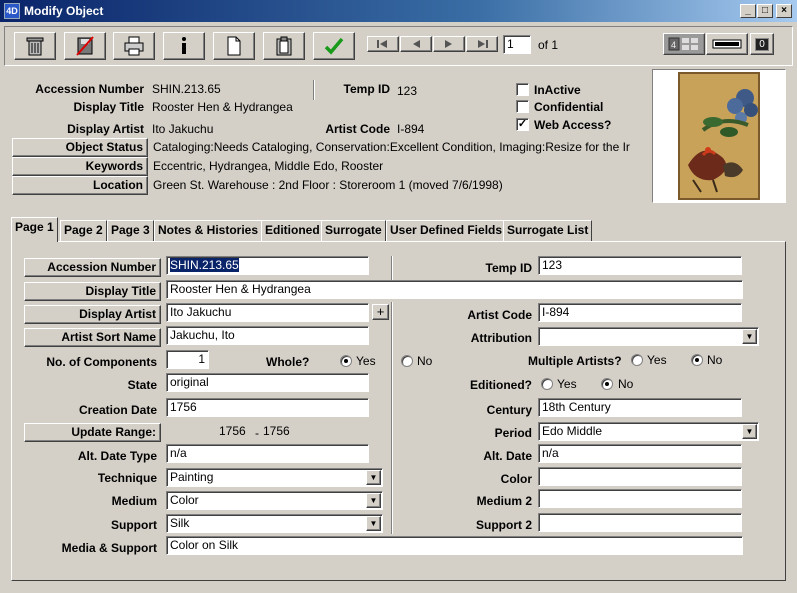  What do you see at coordinates (449, 44) in the screenshot?
I see `next-record-button` at bounding box center [449, 44].